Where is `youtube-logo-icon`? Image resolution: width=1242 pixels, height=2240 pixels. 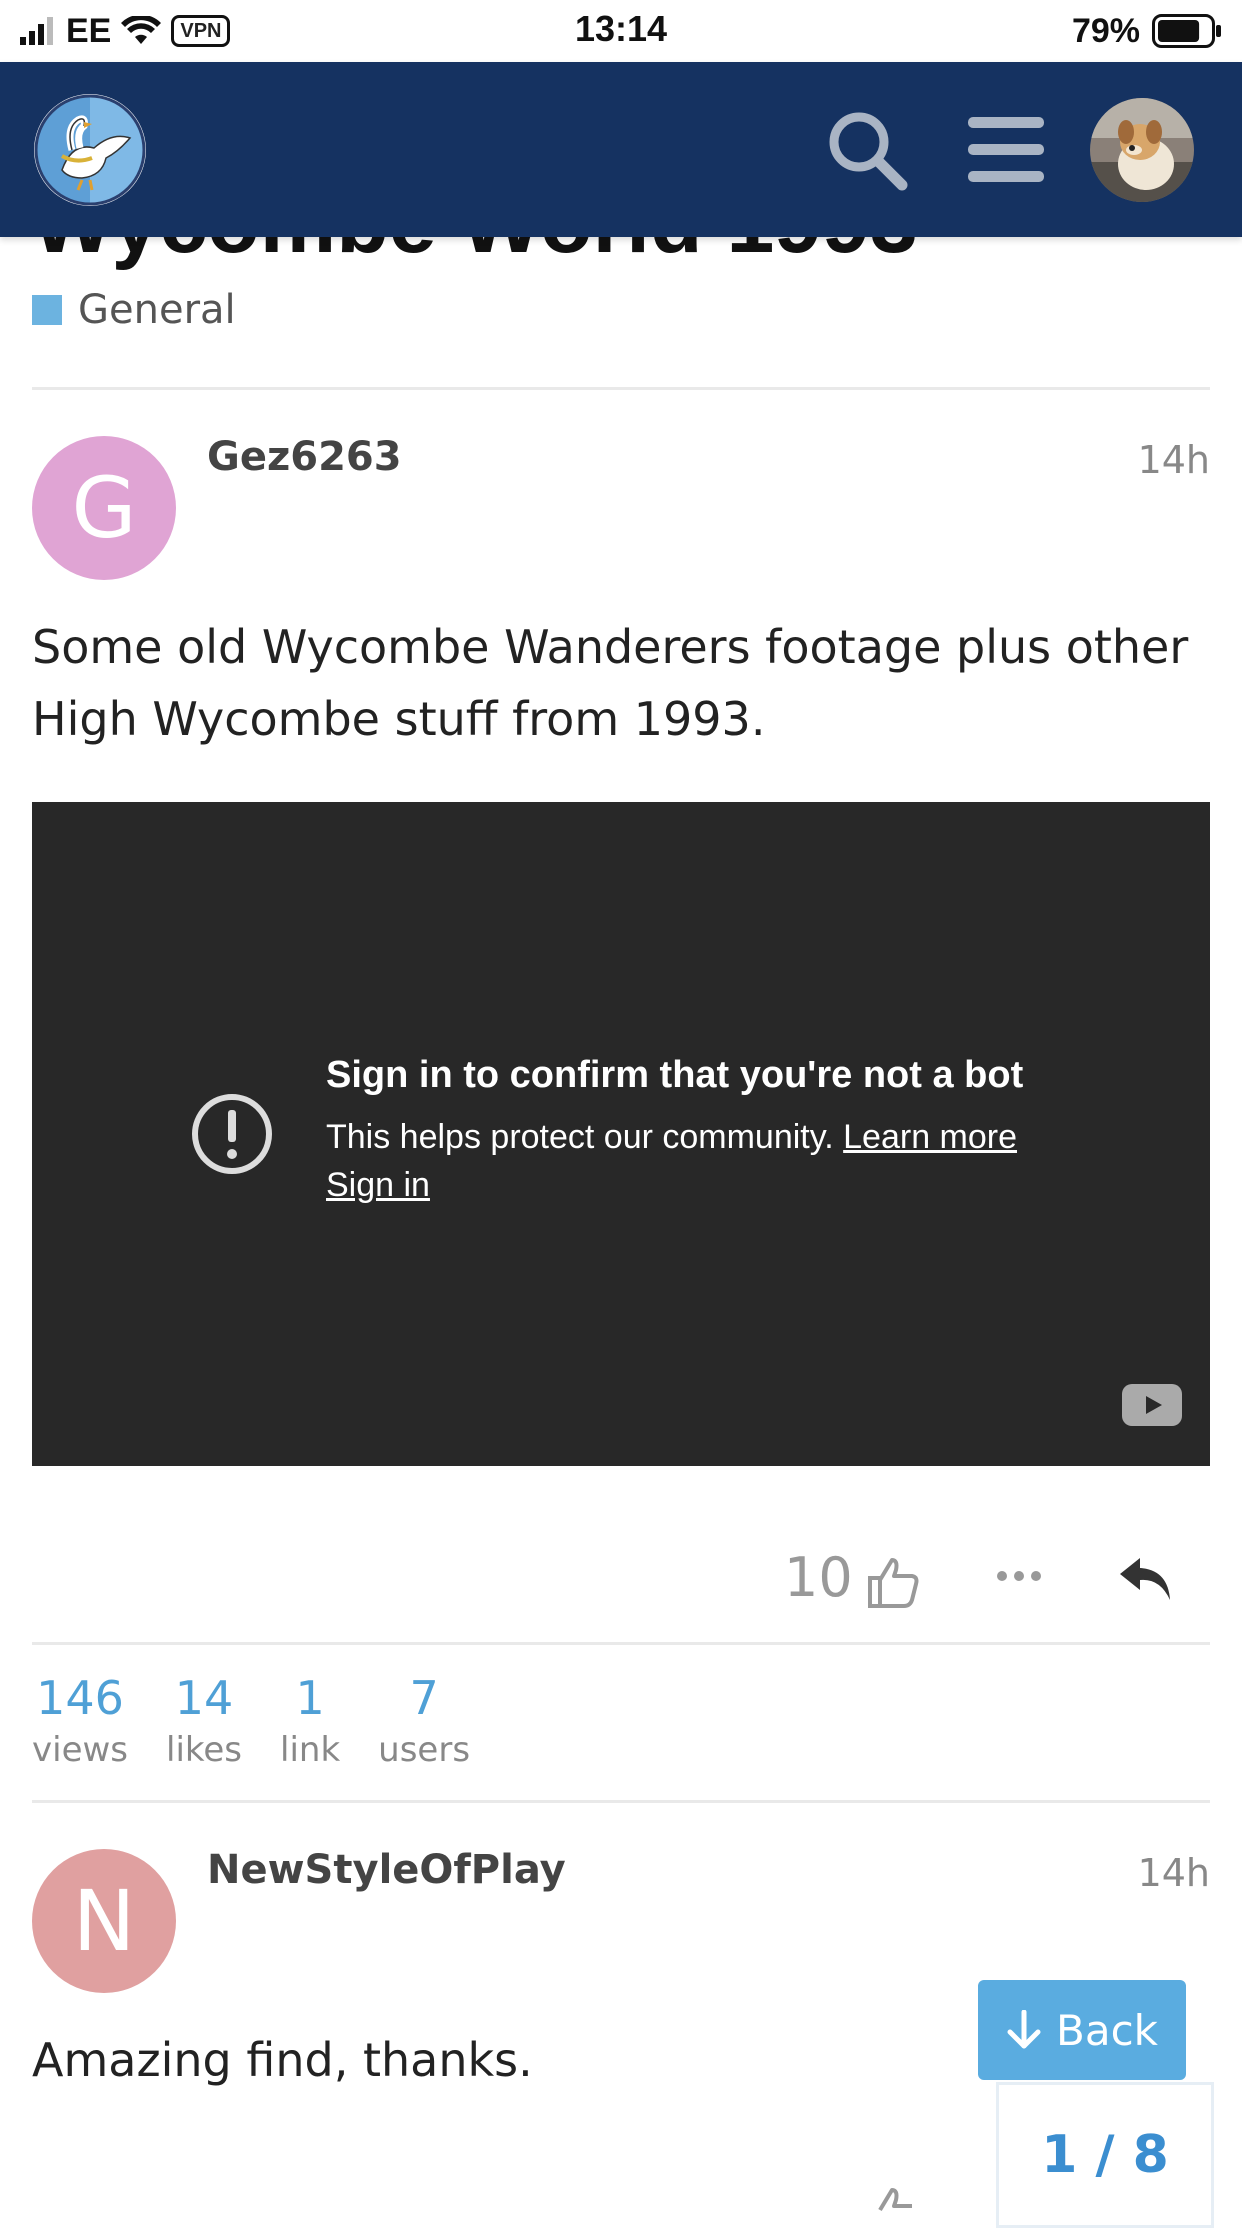
youtube-logo-icon is located at coordinates (1152, 1405).